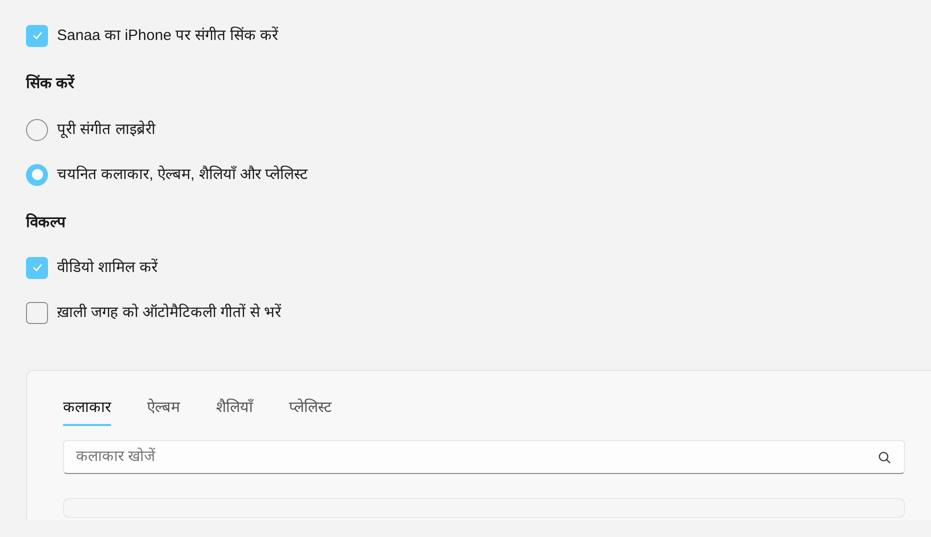 This screenshot has width=931, height=537. What do you see at coordinates (46, 222) in the screenshot?
I see `section-heading: विकल्प` at bounding box center [46, 222].